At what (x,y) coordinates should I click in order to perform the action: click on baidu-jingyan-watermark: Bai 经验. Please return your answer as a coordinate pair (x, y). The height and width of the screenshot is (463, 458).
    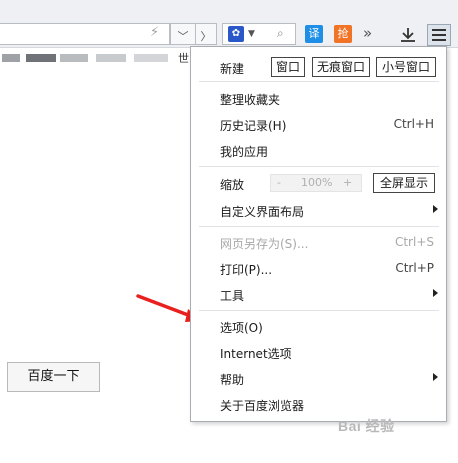
    Looking at the image, I should click on (366, 426).